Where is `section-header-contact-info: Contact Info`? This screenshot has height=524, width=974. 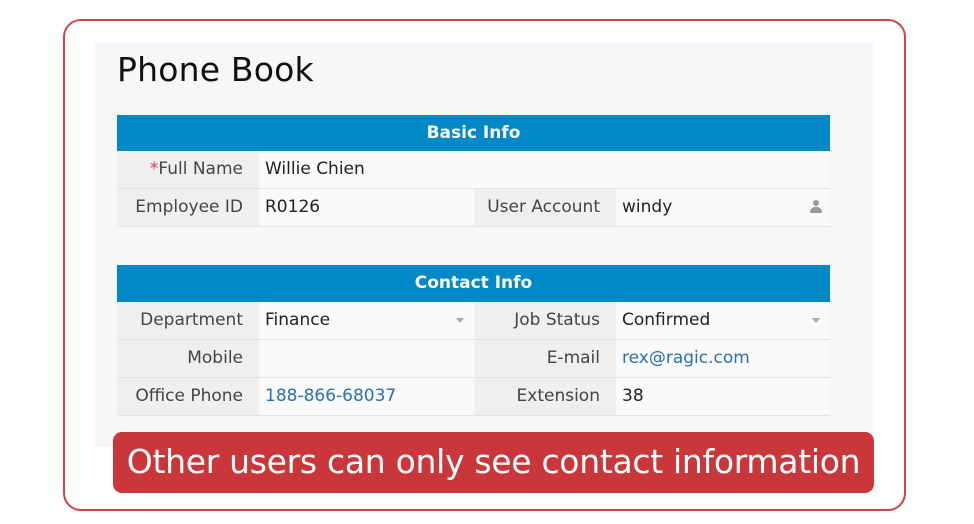 section-header-contact-info: Contact Info is located at coordinates (473, 283).